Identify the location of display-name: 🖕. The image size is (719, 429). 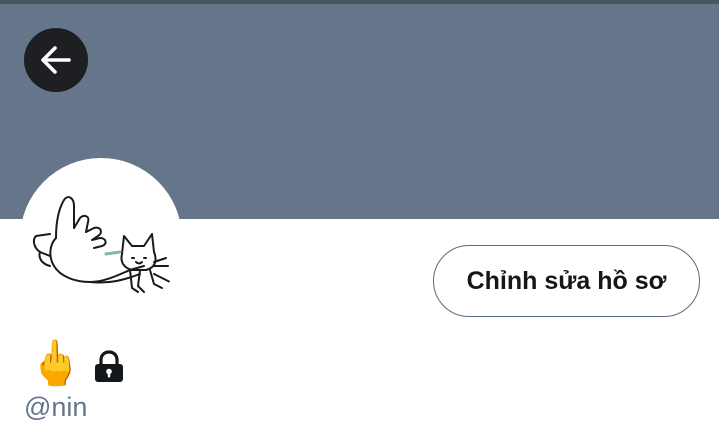
(55, 363).